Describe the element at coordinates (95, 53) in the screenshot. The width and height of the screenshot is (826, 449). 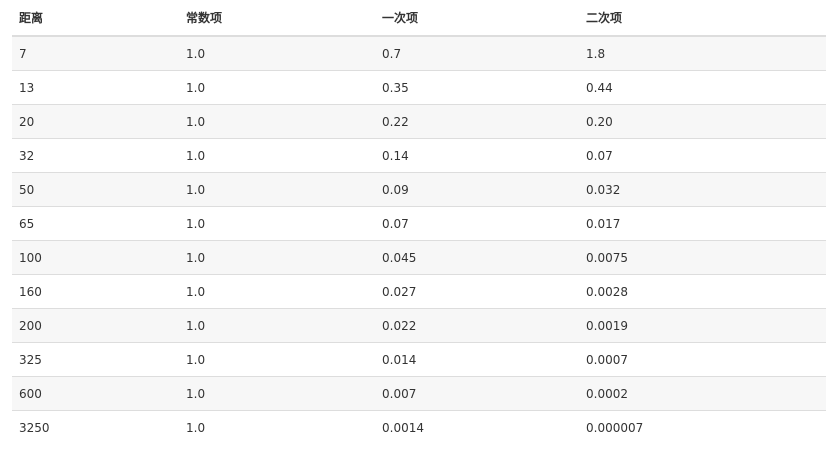
I see `cell-distance: 7` at that location.